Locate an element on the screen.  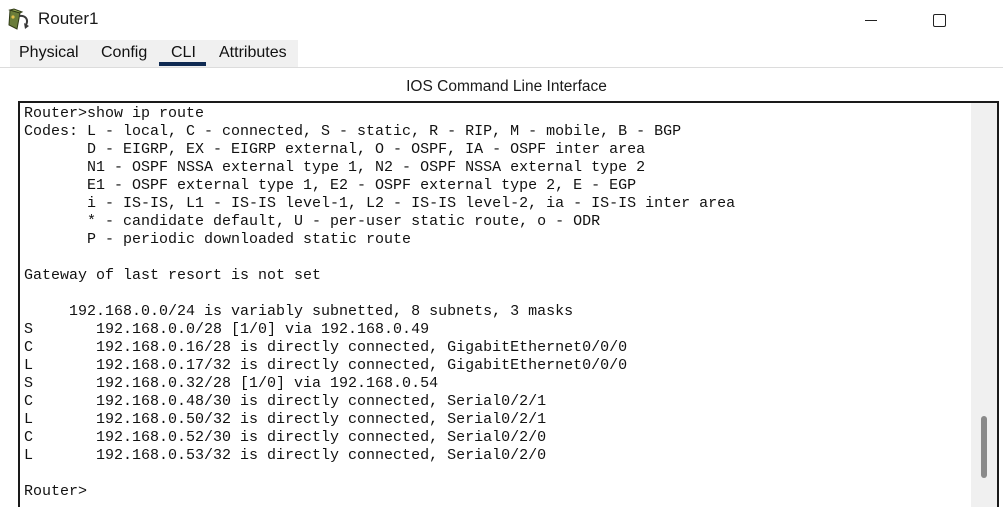
maximize-button is located at coordinates (939, 20).